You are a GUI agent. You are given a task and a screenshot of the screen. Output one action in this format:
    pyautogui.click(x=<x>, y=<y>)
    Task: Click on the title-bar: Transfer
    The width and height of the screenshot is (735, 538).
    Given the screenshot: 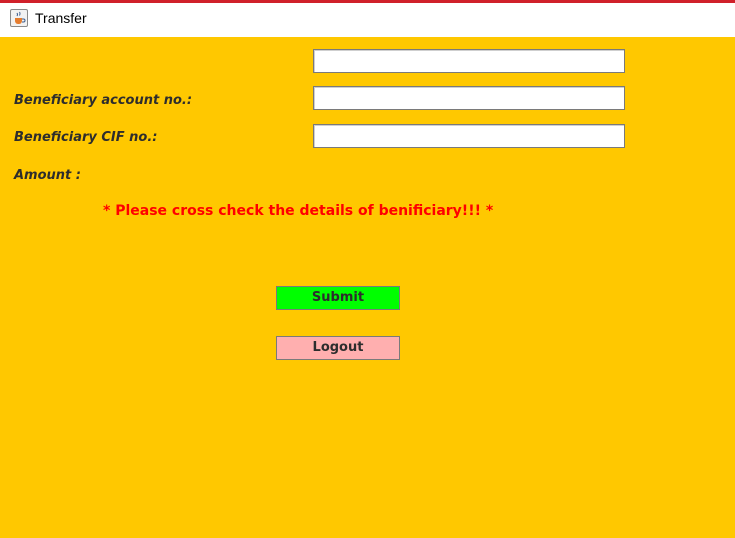 What is the action you would take?
    pyautogui.click(x=367, y=20)
    